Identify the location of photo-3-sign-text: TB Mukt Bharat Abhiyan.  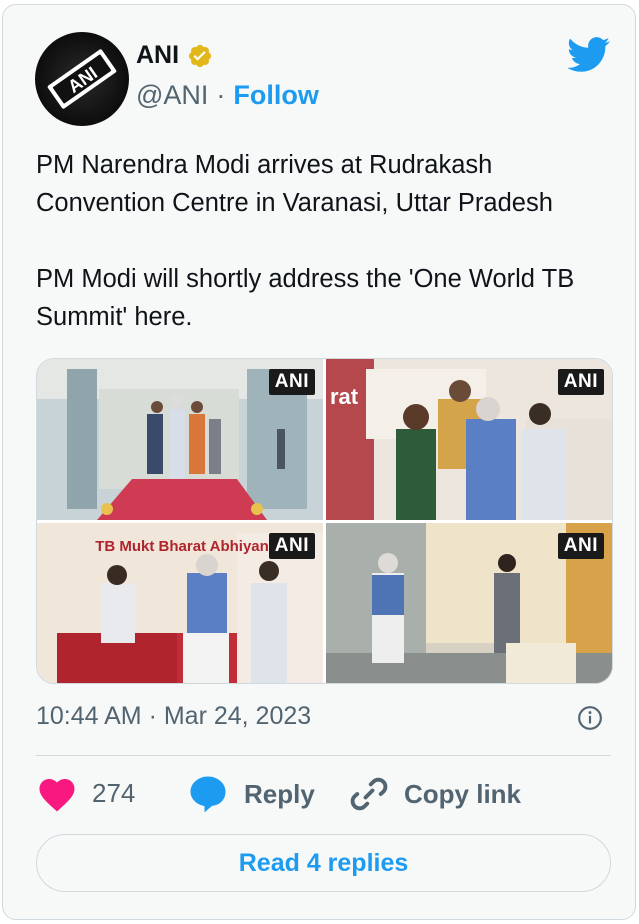
(182, 546).